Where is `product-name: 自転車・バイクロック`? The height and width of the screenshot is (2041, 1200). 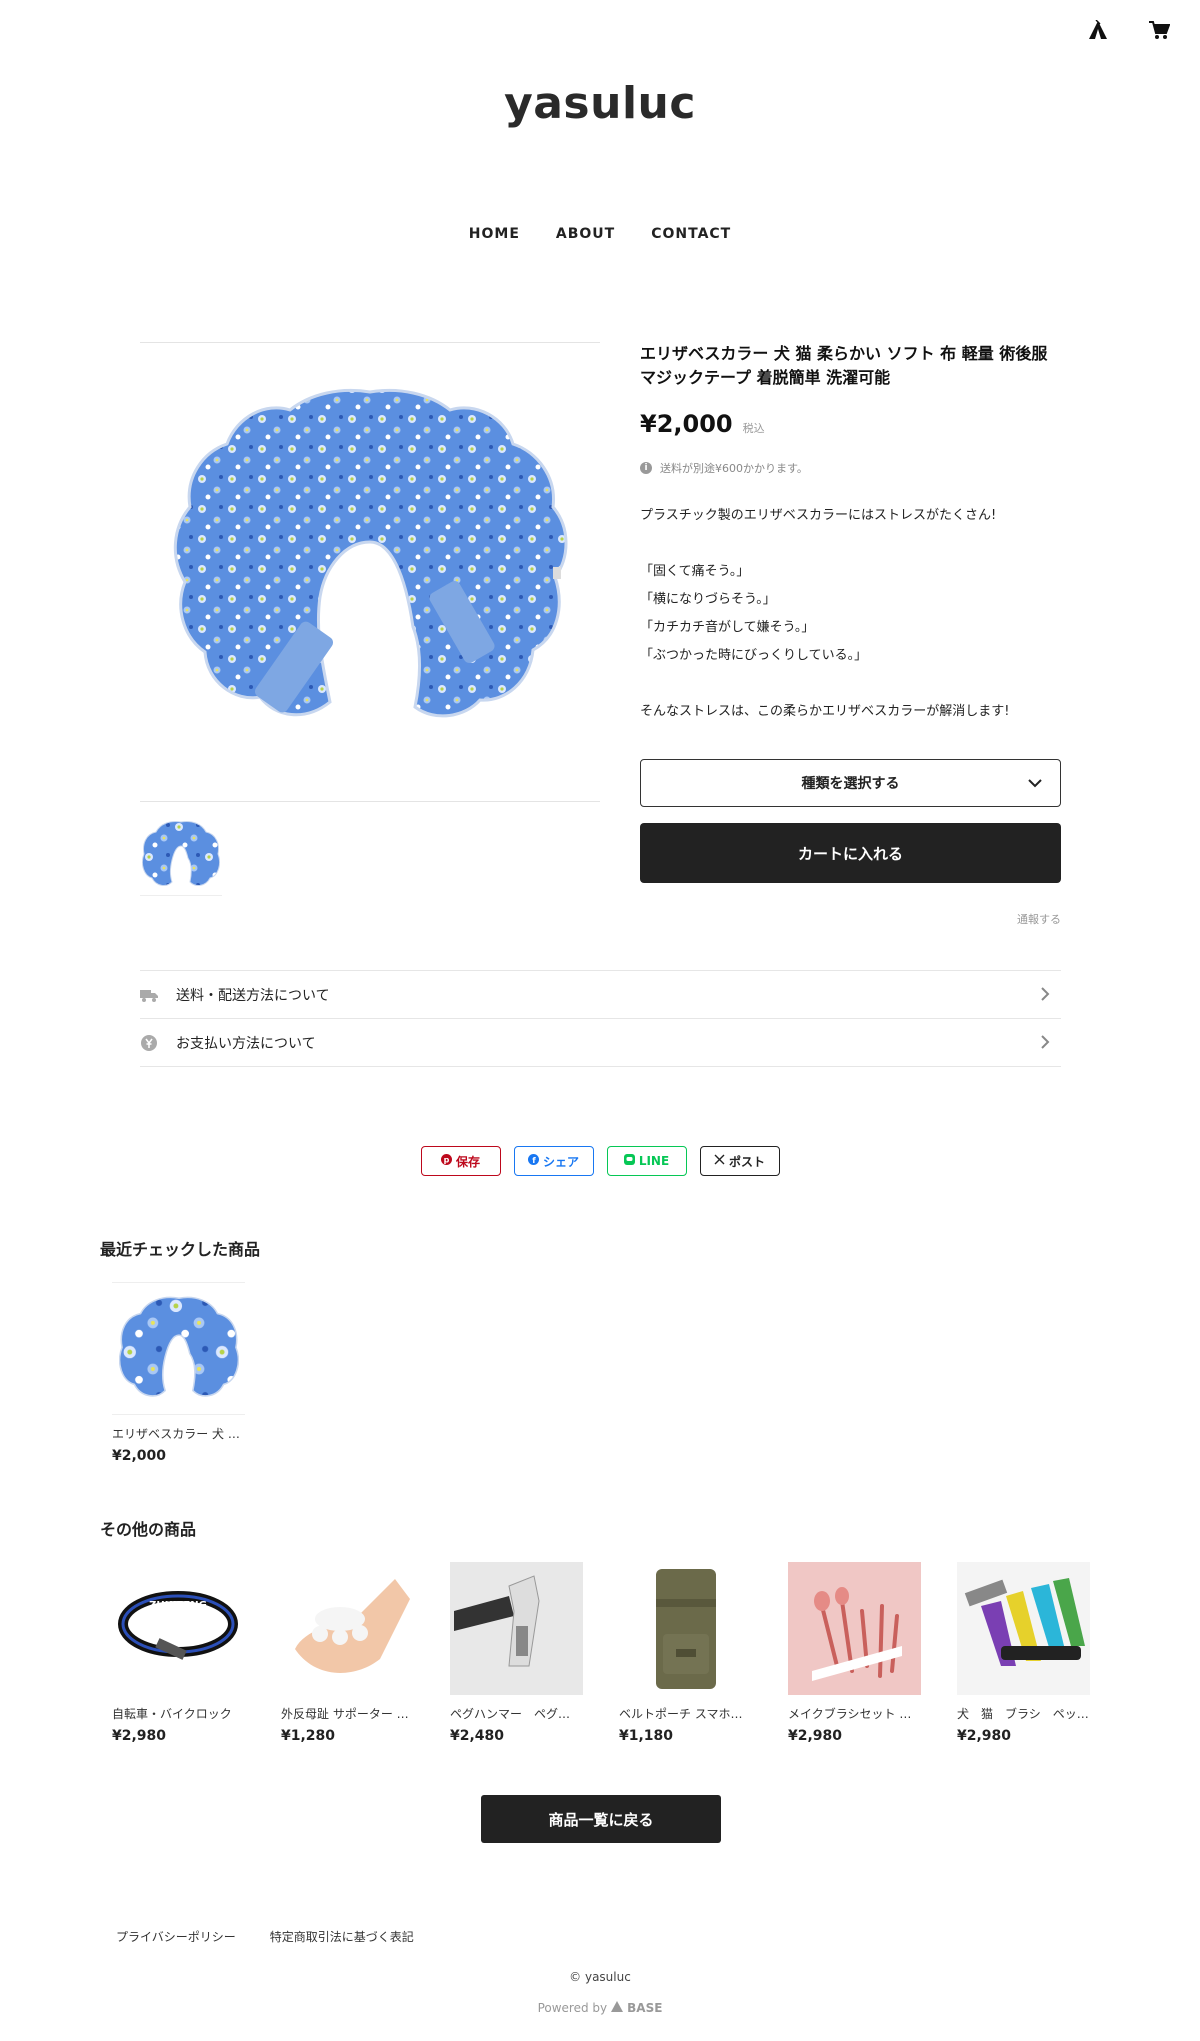 product-name: 自転車・バイクロック is located at coordinates (178, 1713).